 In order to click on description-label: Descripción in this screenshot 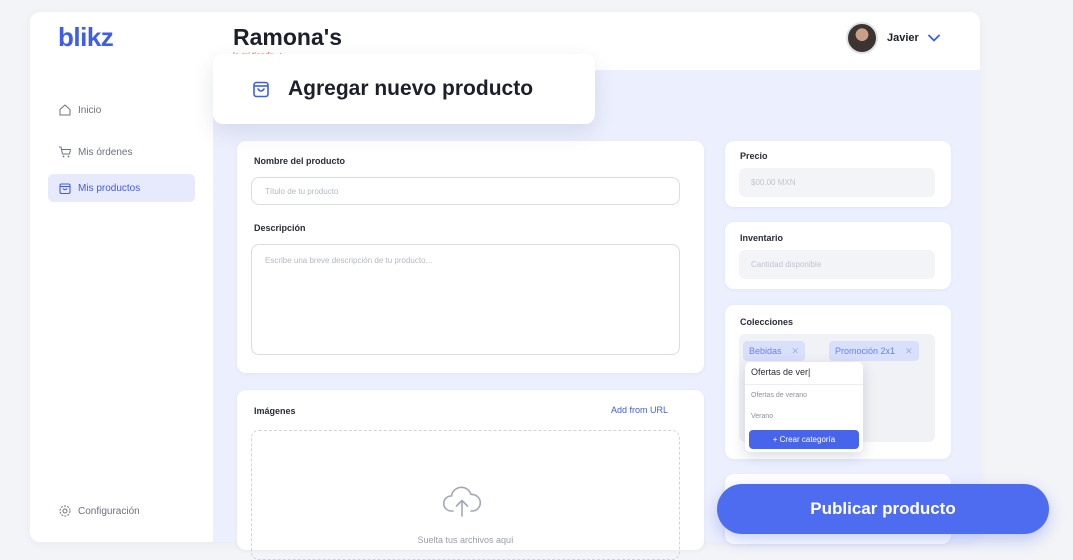, I will do `click(280, 228)`.